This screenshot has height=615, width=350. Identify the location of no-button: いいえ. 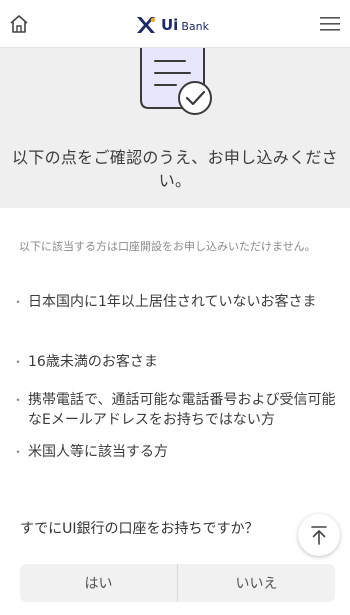
(256, 583).